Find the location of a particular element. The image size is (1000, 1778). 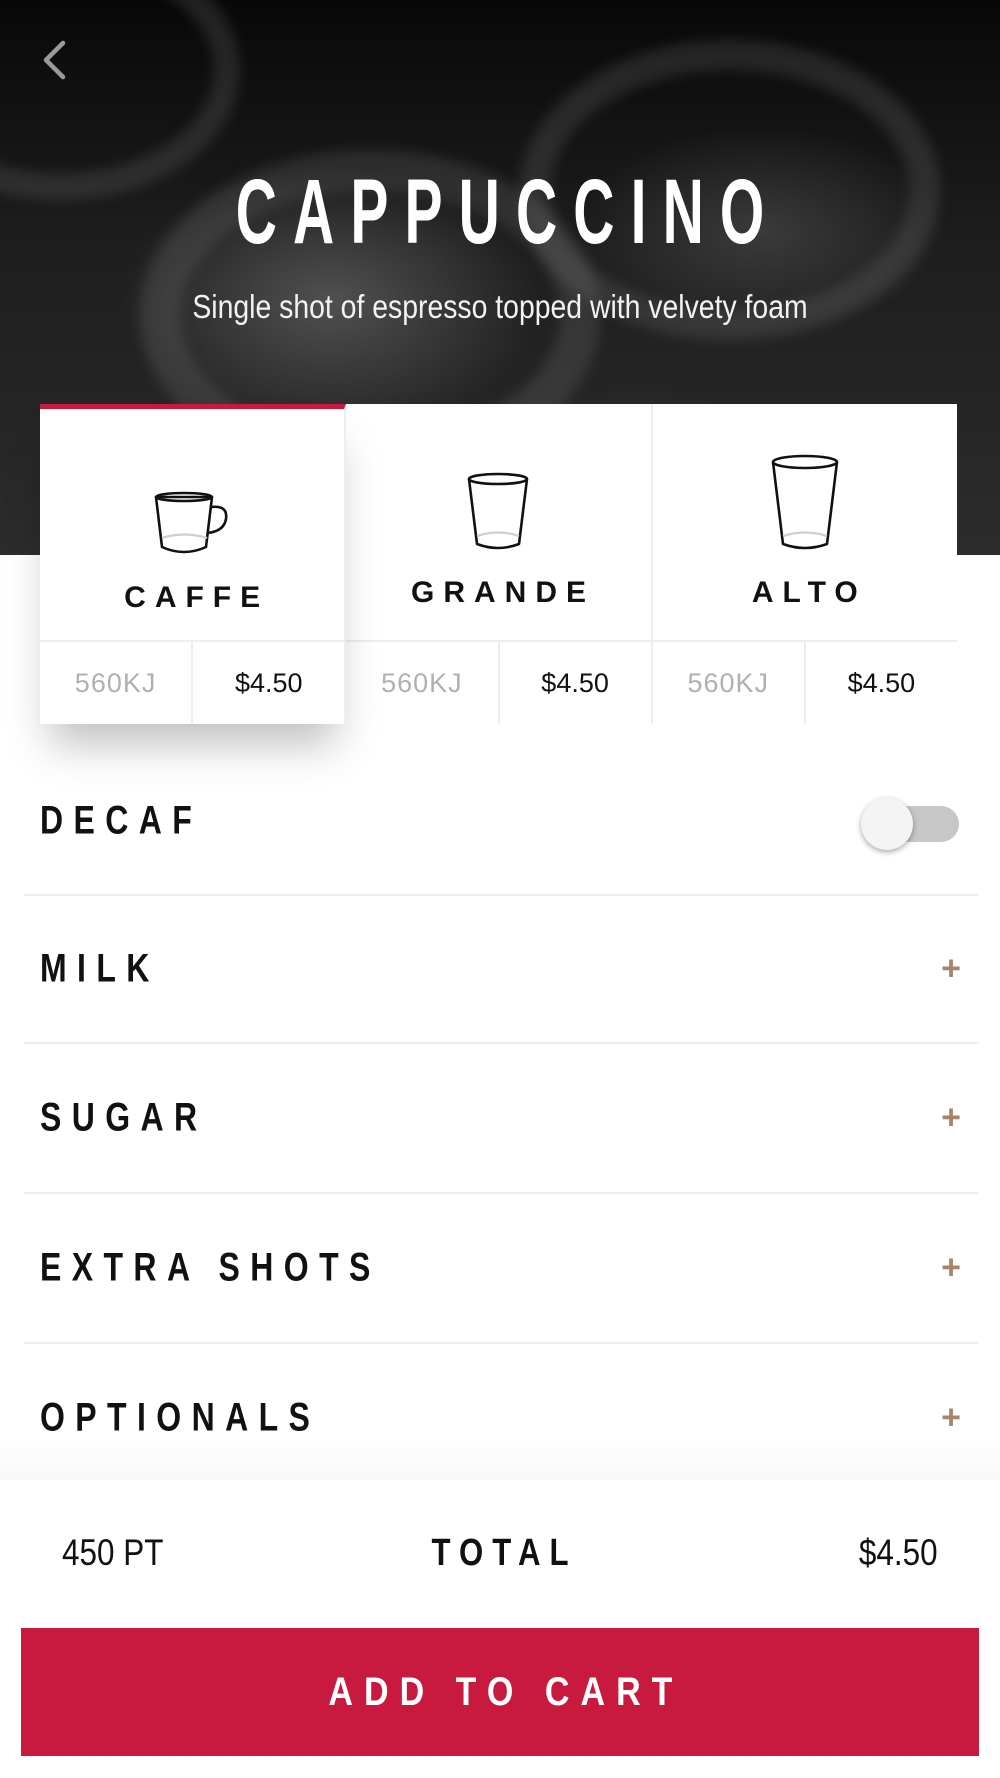

cup-medium-icon is located at coordinates (498, 511).